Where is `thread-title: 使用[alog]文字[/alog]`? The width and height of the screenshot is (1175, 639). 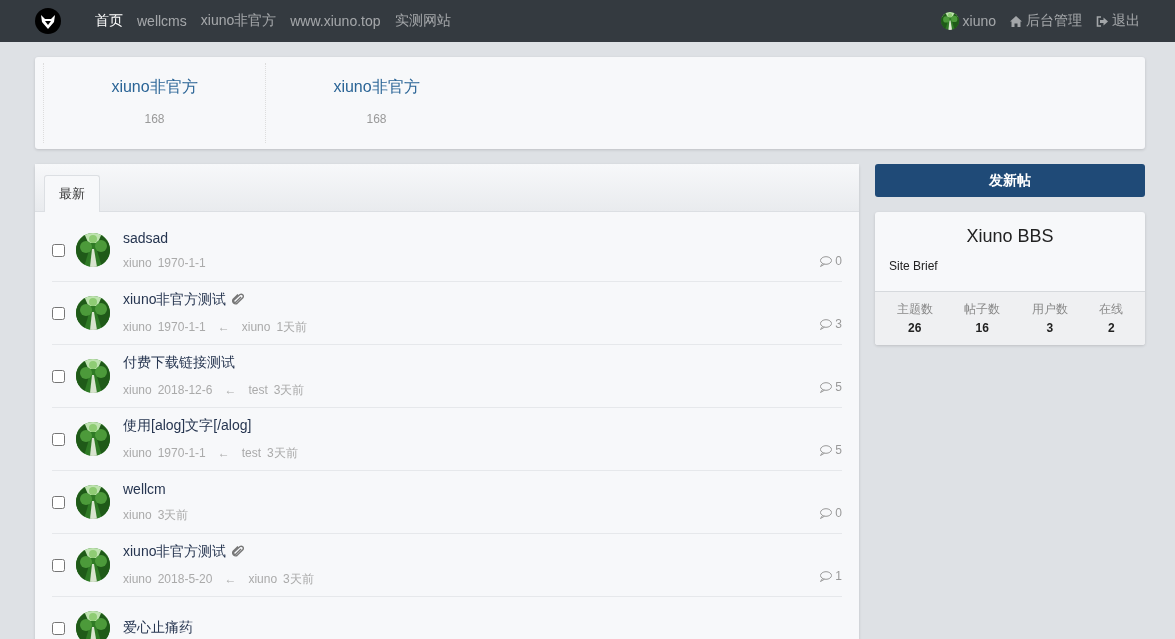
thread-title: 使用[alog]文字[/alog] is located at coordinates (187, 425).